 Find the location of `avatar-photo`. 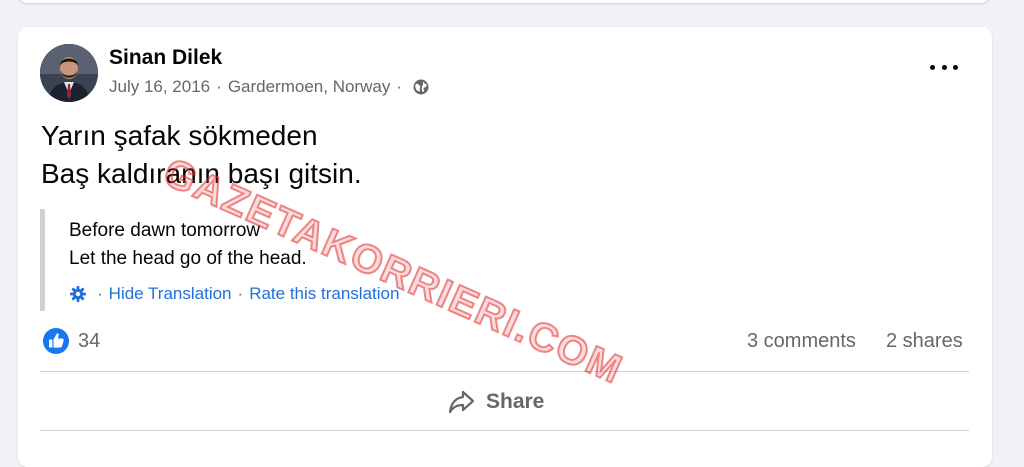

avatar-photo is located at coordinates (69, 73).